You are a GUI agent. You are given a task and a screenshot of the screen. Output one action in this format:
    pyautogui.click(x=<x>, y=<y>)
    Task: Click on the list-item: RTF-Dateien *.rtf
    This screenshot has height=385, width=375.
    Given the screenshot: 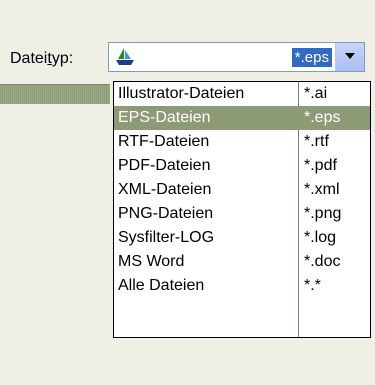 What is the action you would take?
    pyautogui.click(x=242, y=142)
    